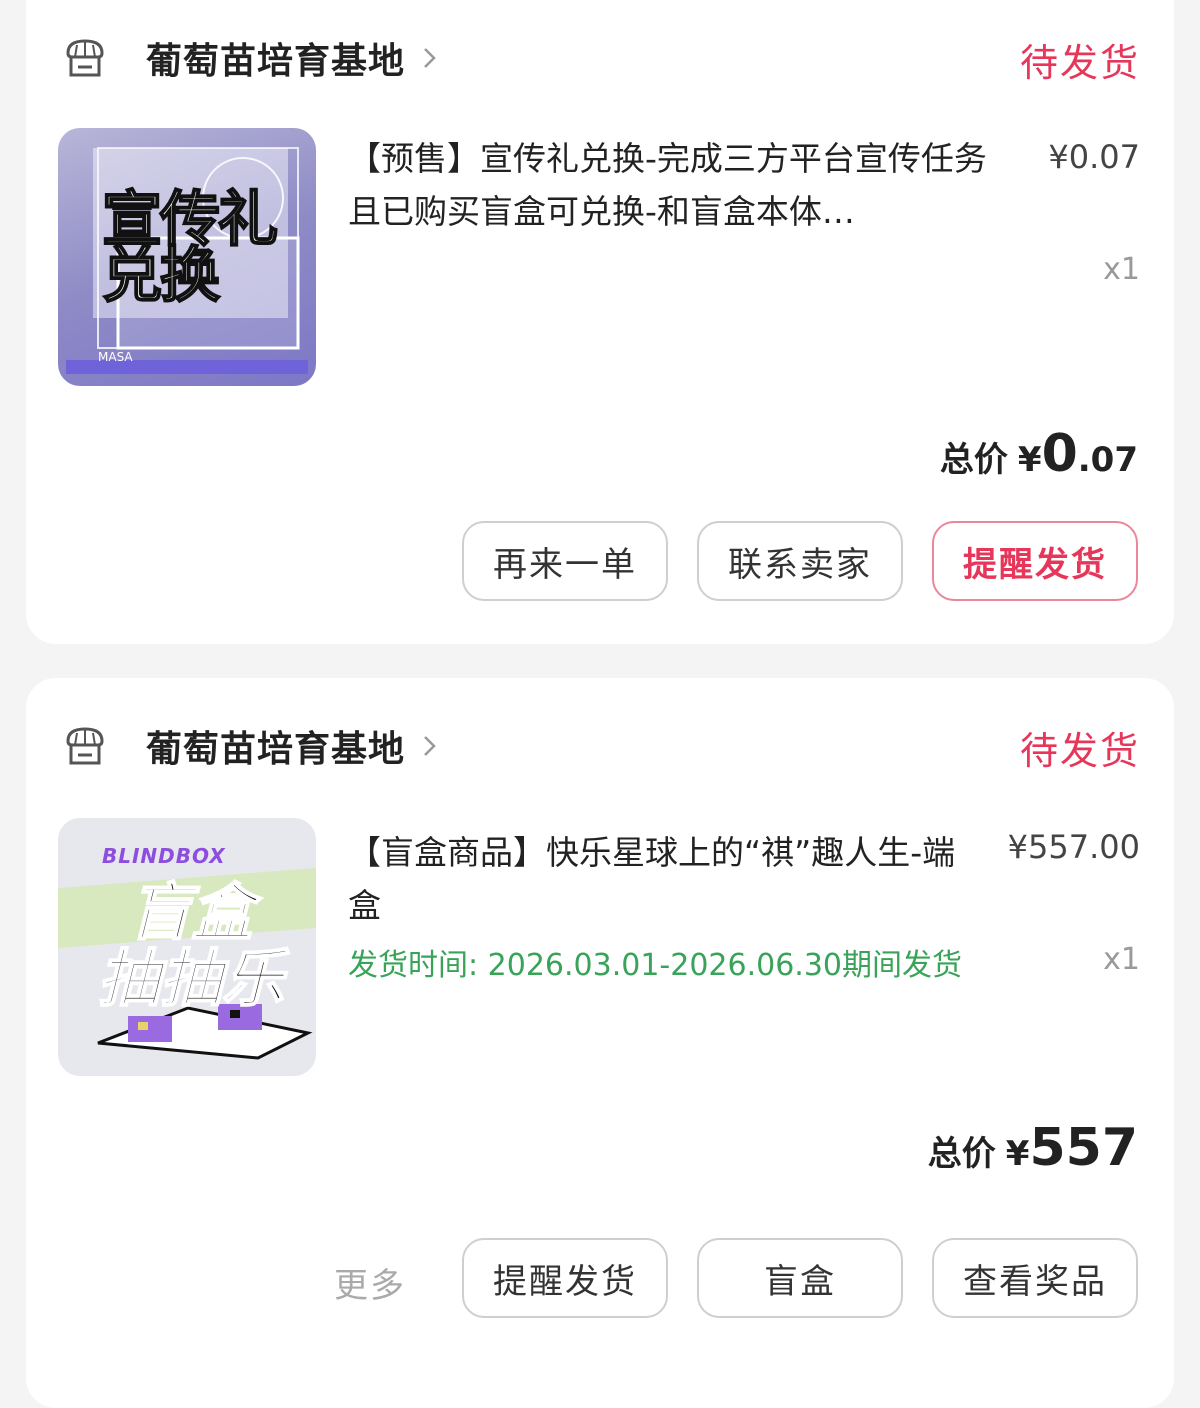 Image resolution: width=1200 pixels, height=1408 pixels. Describe the element at coordinates (115, 357) in the screenshot. I see `thumbnail-logo: MASA` at that location.